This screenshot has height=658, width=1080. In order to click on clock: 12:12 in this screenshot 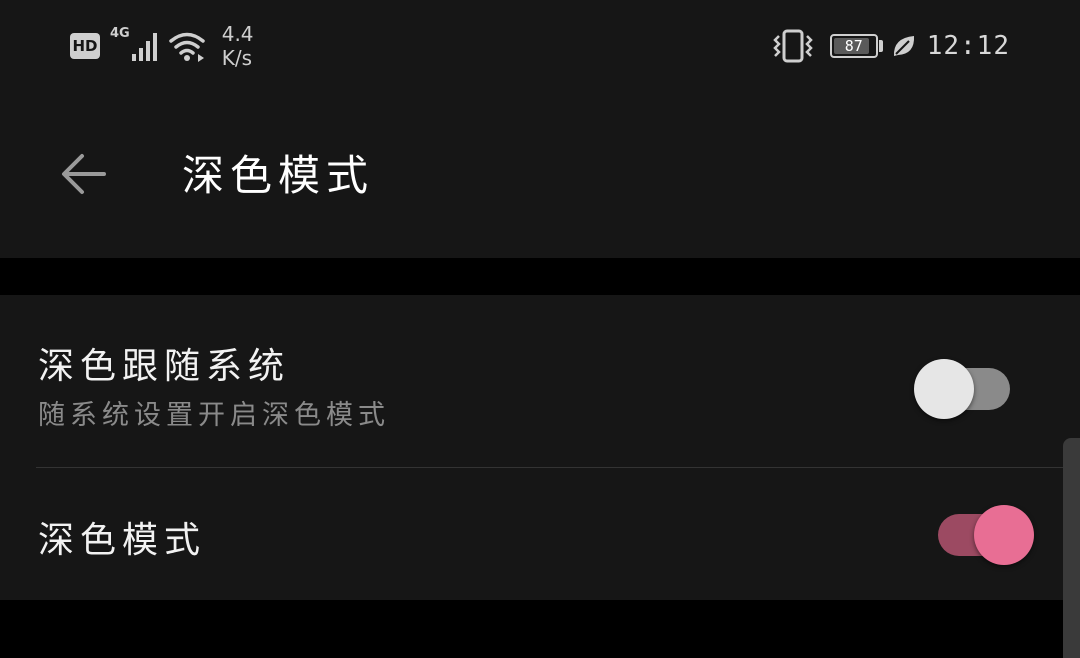, I will do `click(968, 46)`.